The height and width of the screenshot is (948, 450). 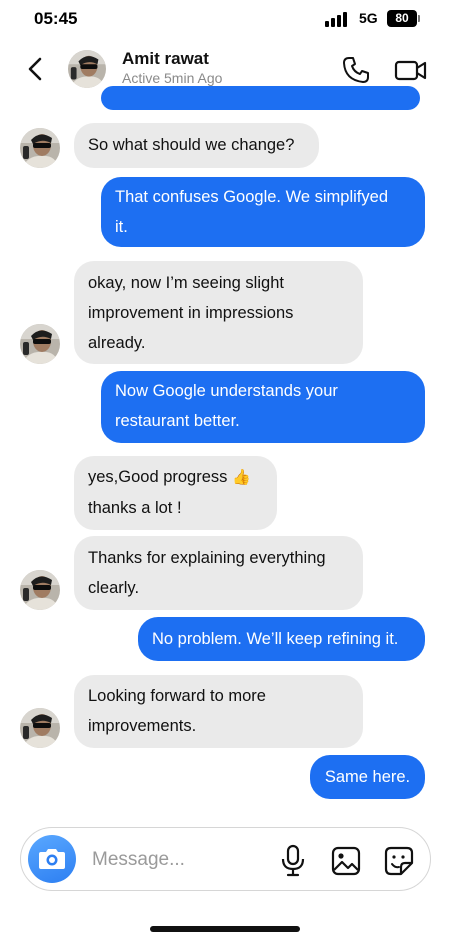 I want to click on network-type: 5G, so click(x=368, y=18).